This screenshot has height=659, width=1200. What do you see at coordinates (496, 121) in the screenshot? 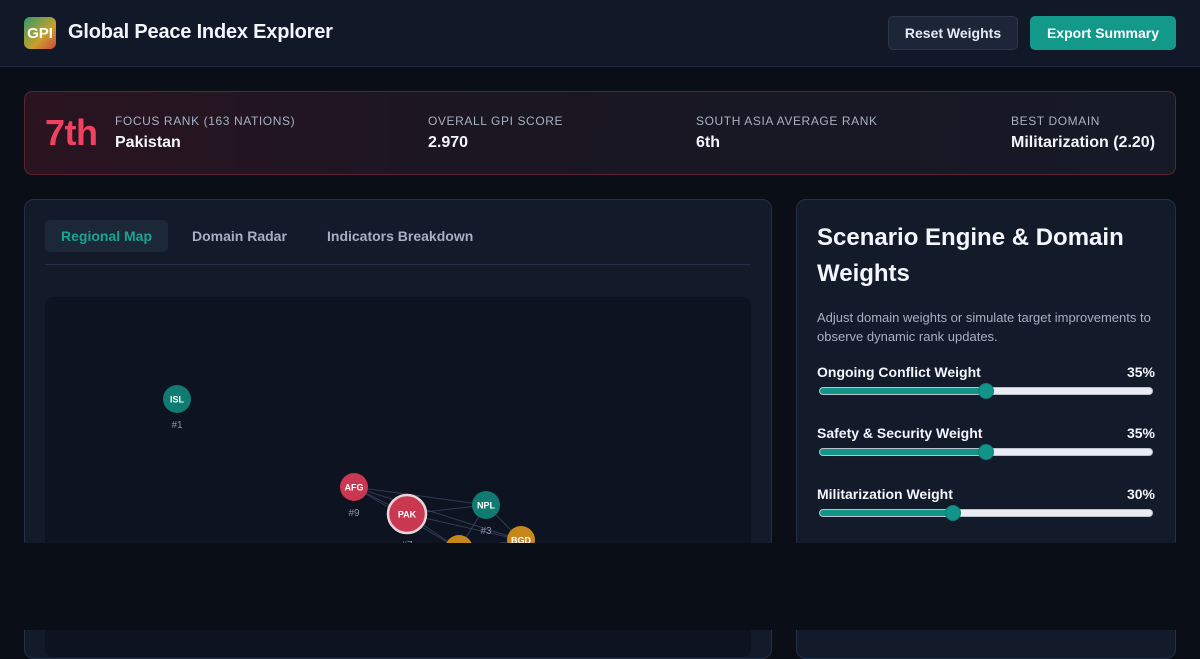
I see `gpi-score-label: OVERALL GPI SCORE` at bounding box center [496, 121].